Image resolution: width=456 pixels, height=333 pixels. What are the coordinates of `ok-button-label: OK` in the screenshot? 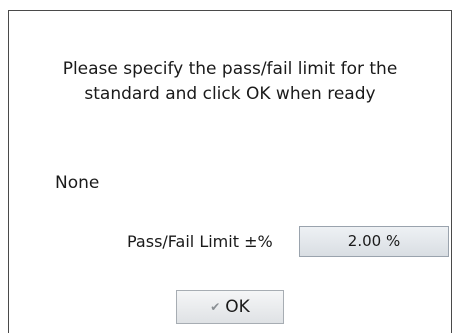 It's located at (237, 307).